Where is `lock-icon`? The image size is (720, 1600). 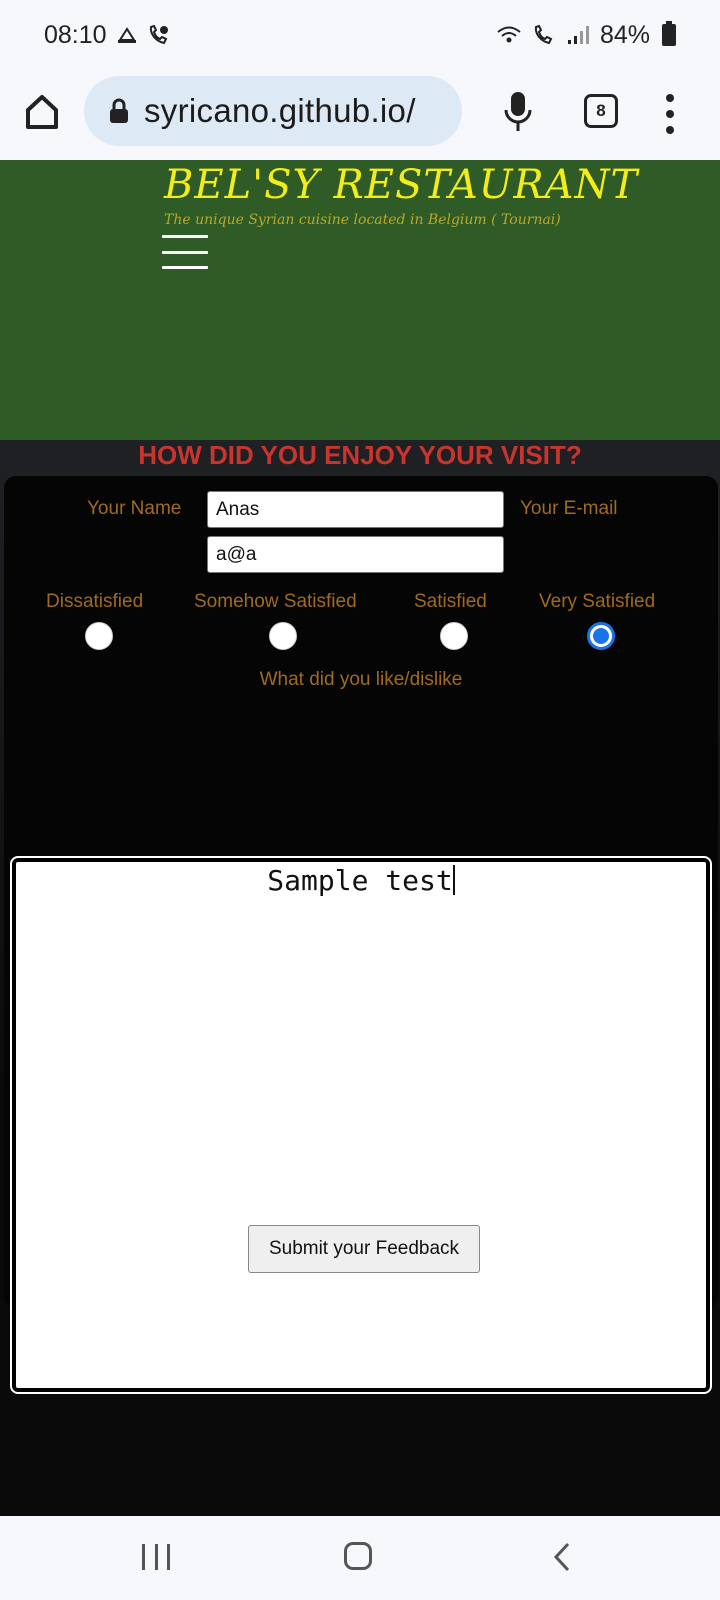 lock-icon is located at coordinates (119, 110).